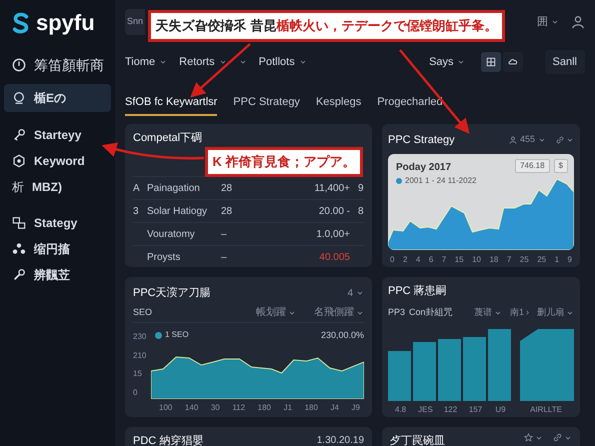  What do you see at coordinates (282, 62) in the screenshot?
I see `nav-menu: Potllots` at bounding box center [282, 62].